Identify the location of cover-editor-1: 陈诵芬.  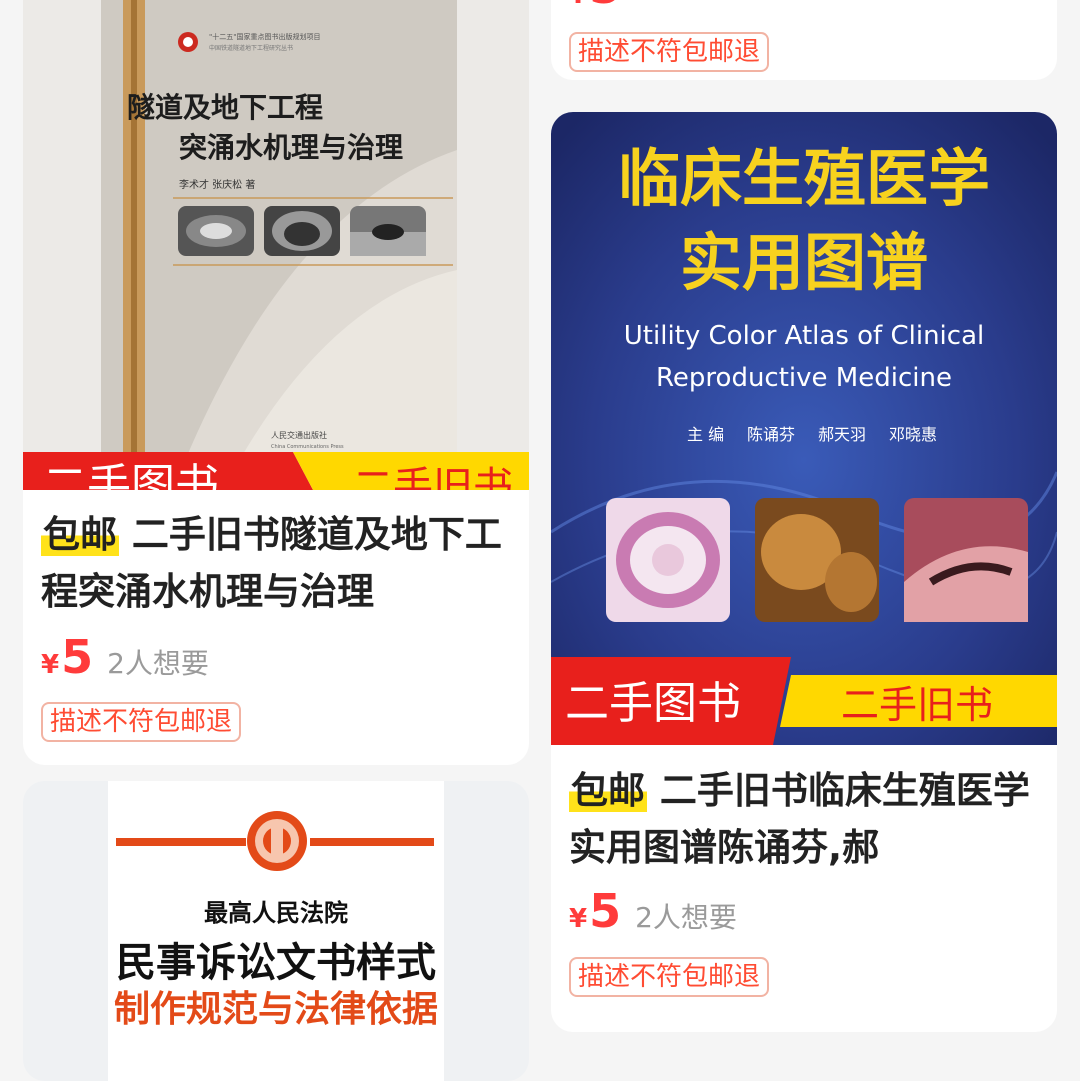
(771, 434).